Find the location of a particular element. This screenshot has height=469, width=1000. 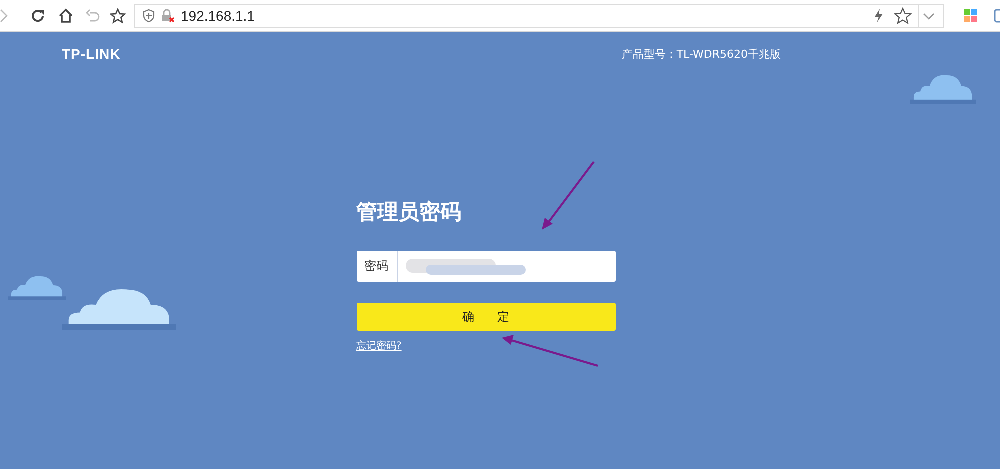

confirm-button: 确 定 is located at coordinates (486, 317).